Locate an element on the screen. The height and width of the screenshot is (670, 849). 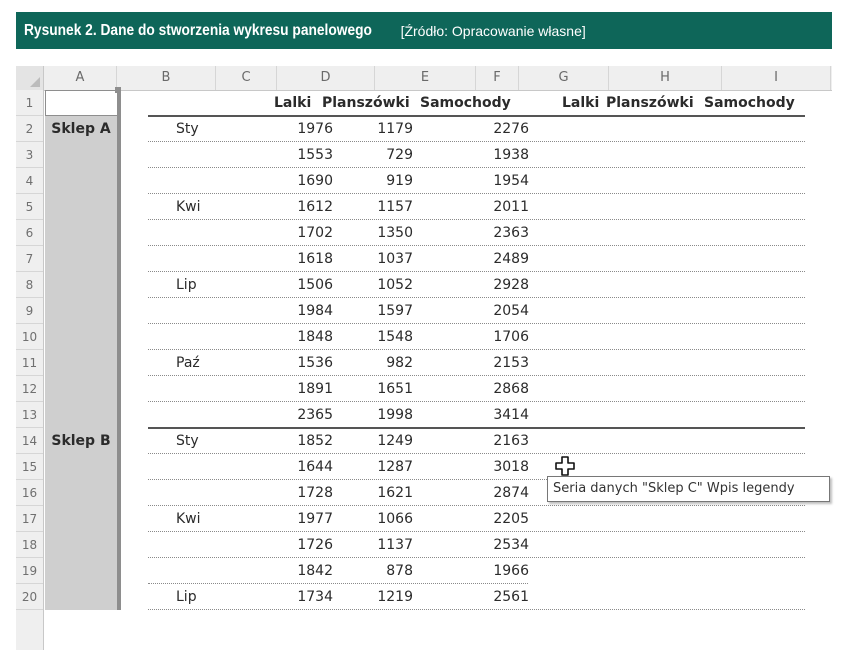
row-header-16: 16 is located at coordinates (29, 493).